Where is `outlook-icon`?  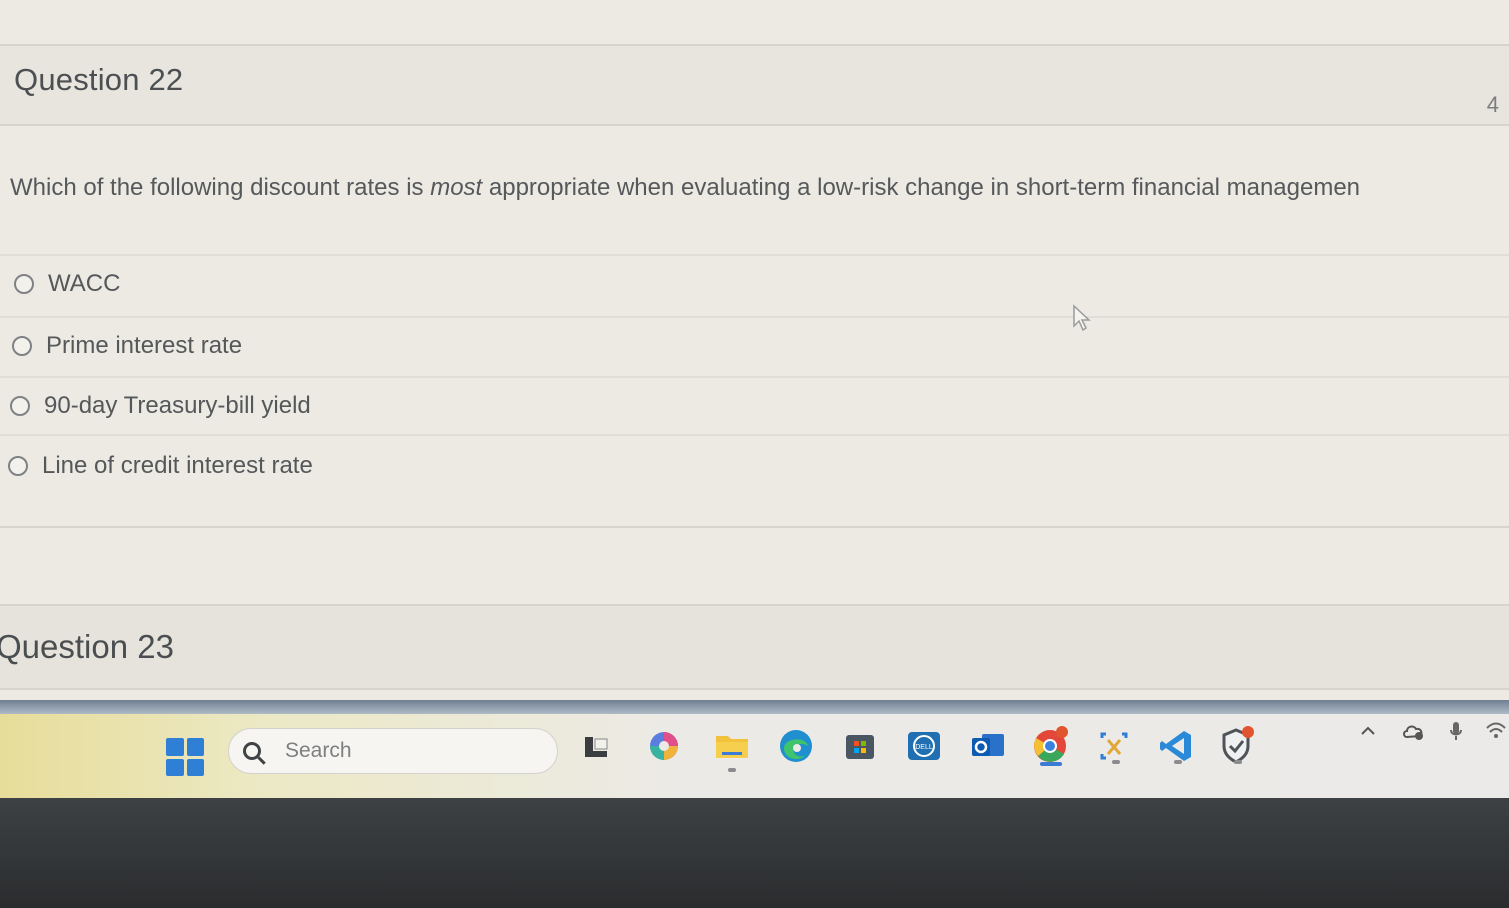 outlook-icon is located at coordinates (988, 746).